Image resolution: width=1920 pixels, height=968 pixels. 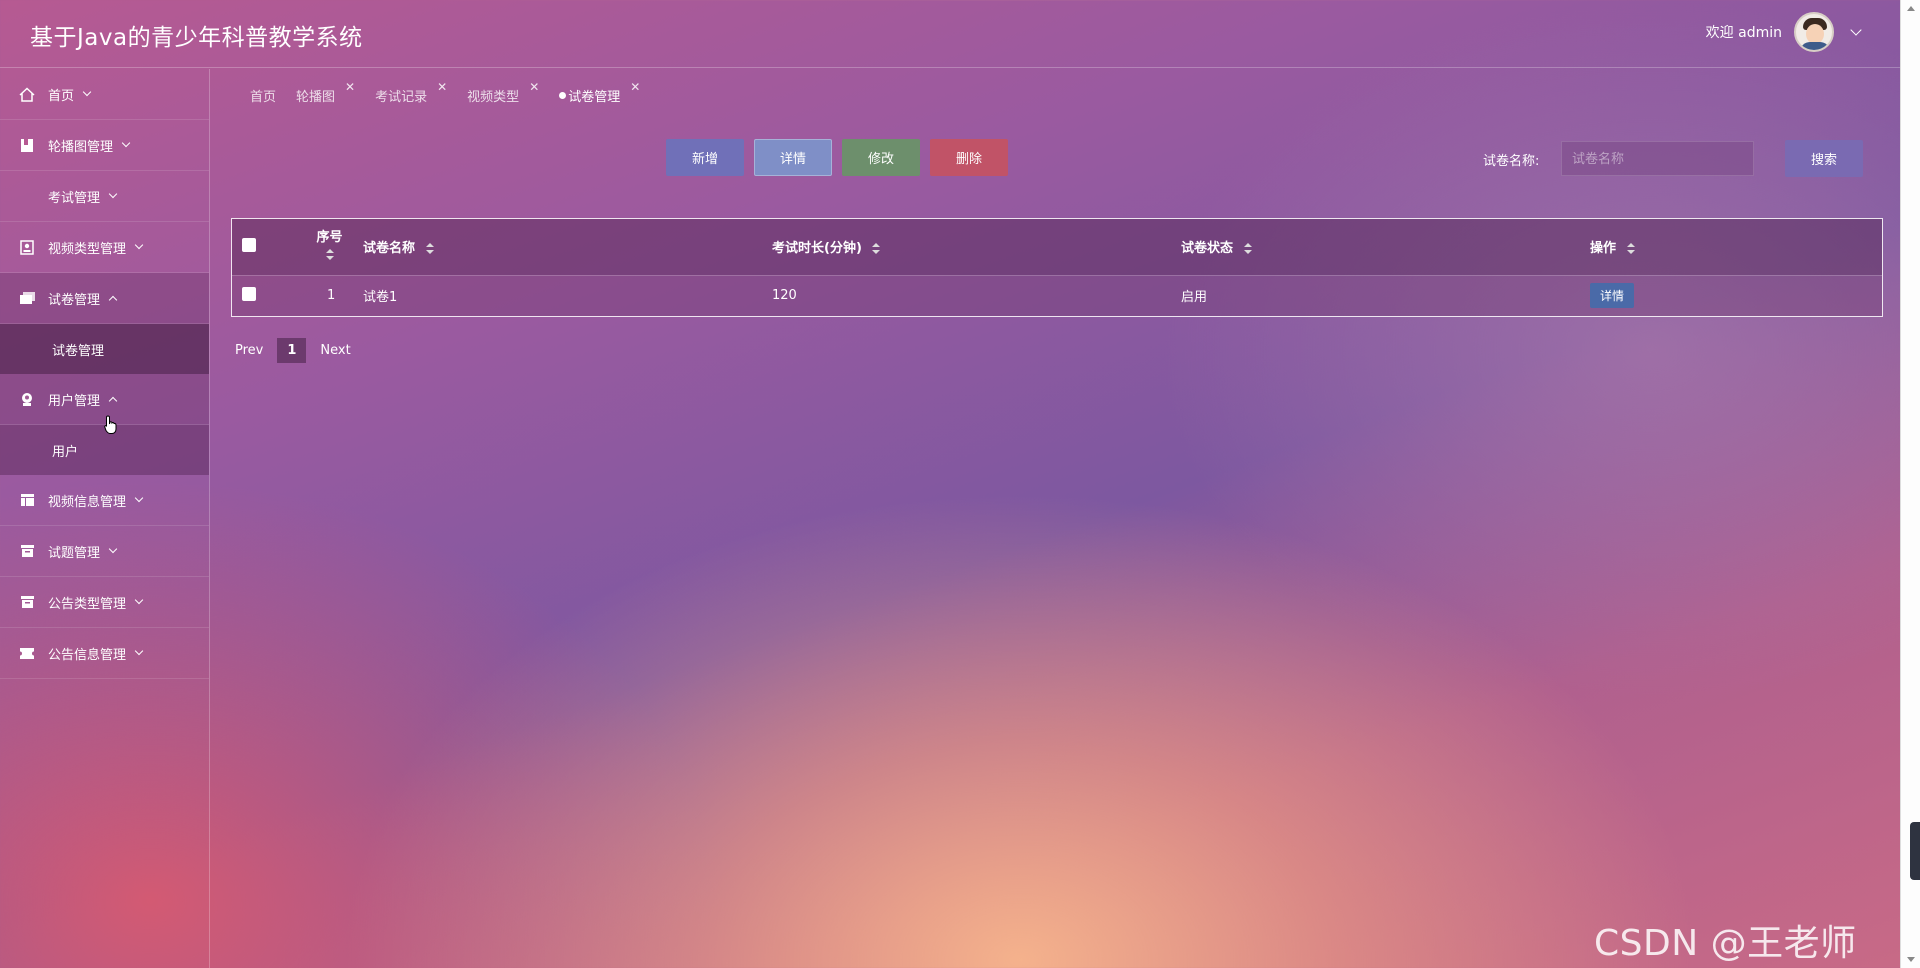 I want to click on watermark: CSDN @王老师621, so click(x=1725, y=945).